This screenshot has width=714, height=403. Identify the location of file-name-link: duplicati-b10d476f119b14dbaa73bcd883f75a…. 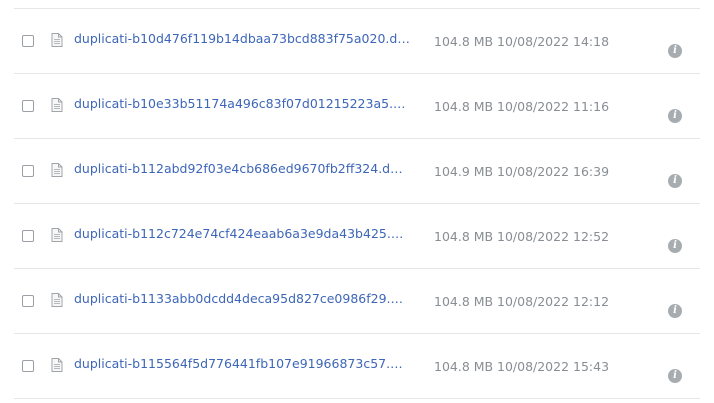
(242, 39).